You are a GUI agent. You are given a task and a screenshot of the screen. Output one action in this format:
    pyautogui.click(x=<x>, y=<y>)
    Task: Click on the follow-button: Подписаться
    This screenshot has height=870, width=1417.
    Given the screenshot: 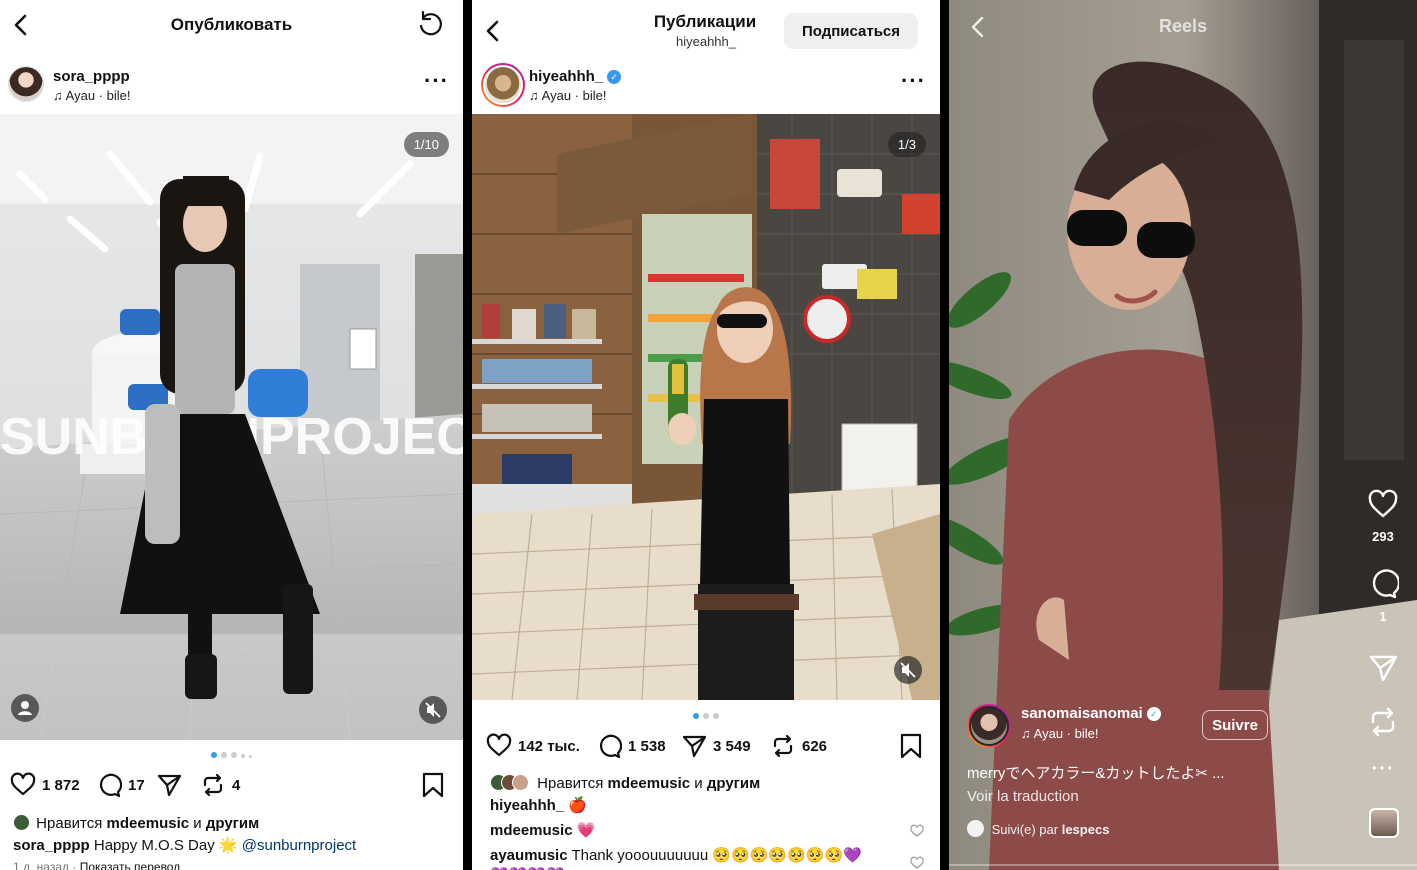 What is the action you would take?
    pyautogui.click(x=851, y=31)
    